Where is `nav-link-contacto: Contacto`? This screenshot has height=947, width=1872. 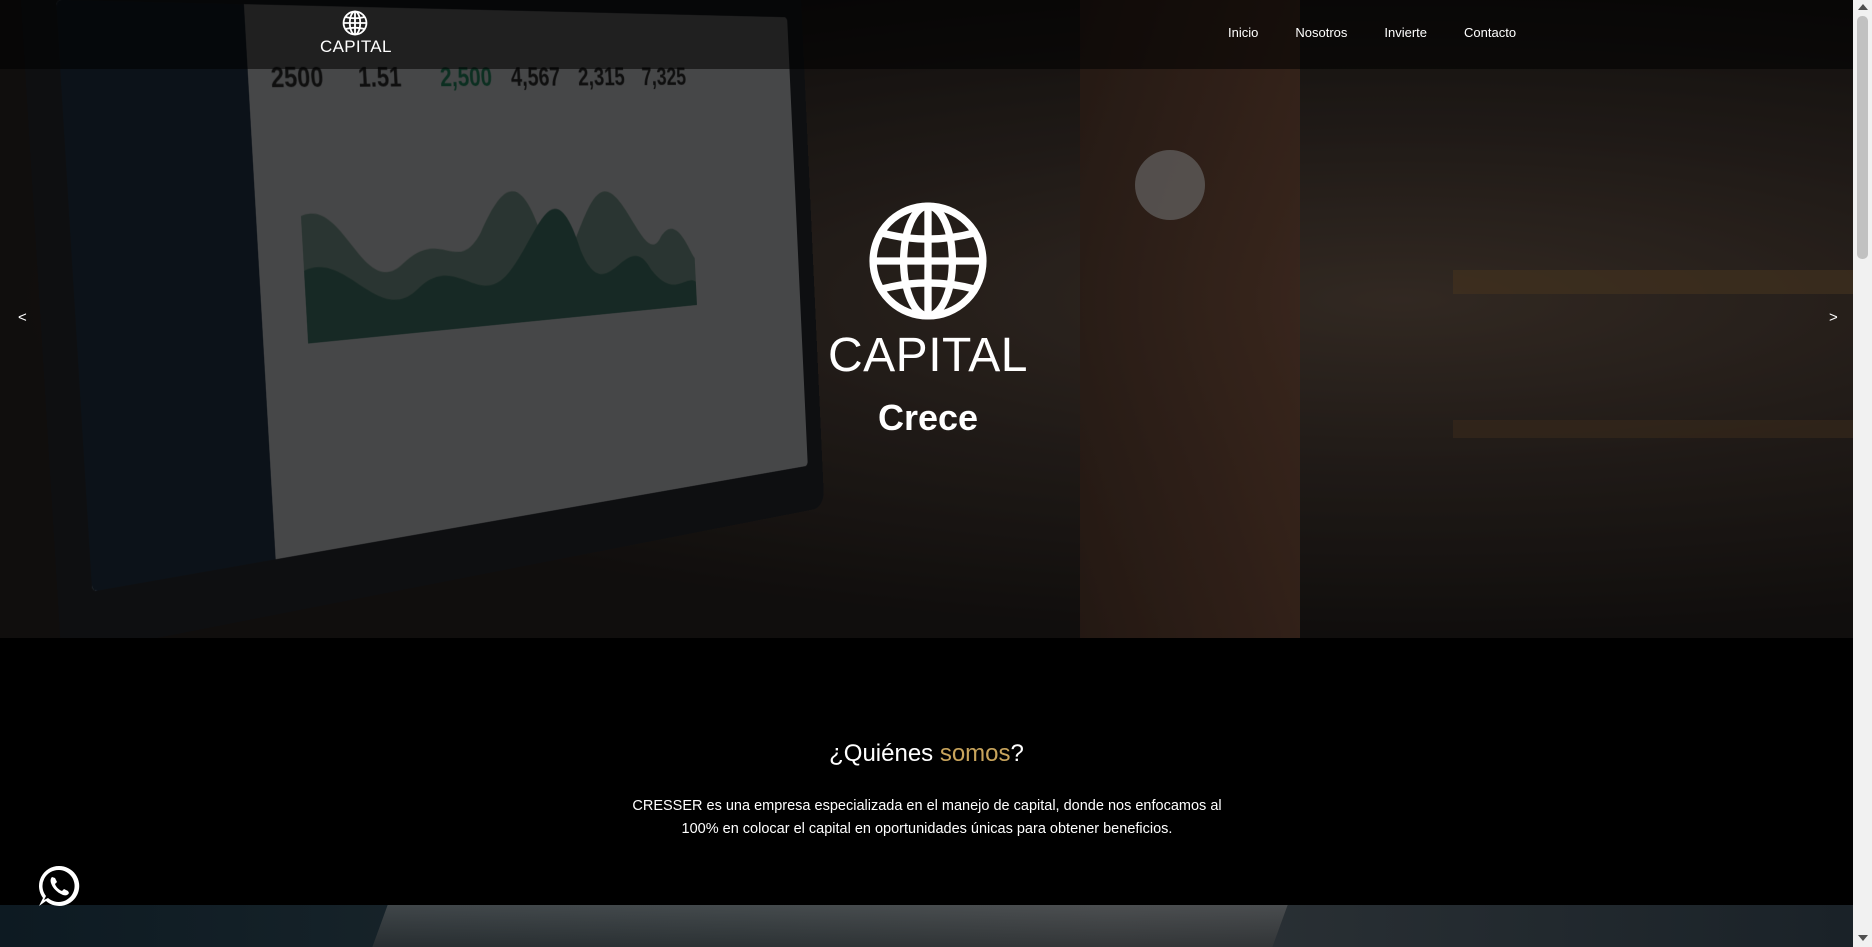 nav-link-contacto: Contacto is located at coordinates (1490, 32).